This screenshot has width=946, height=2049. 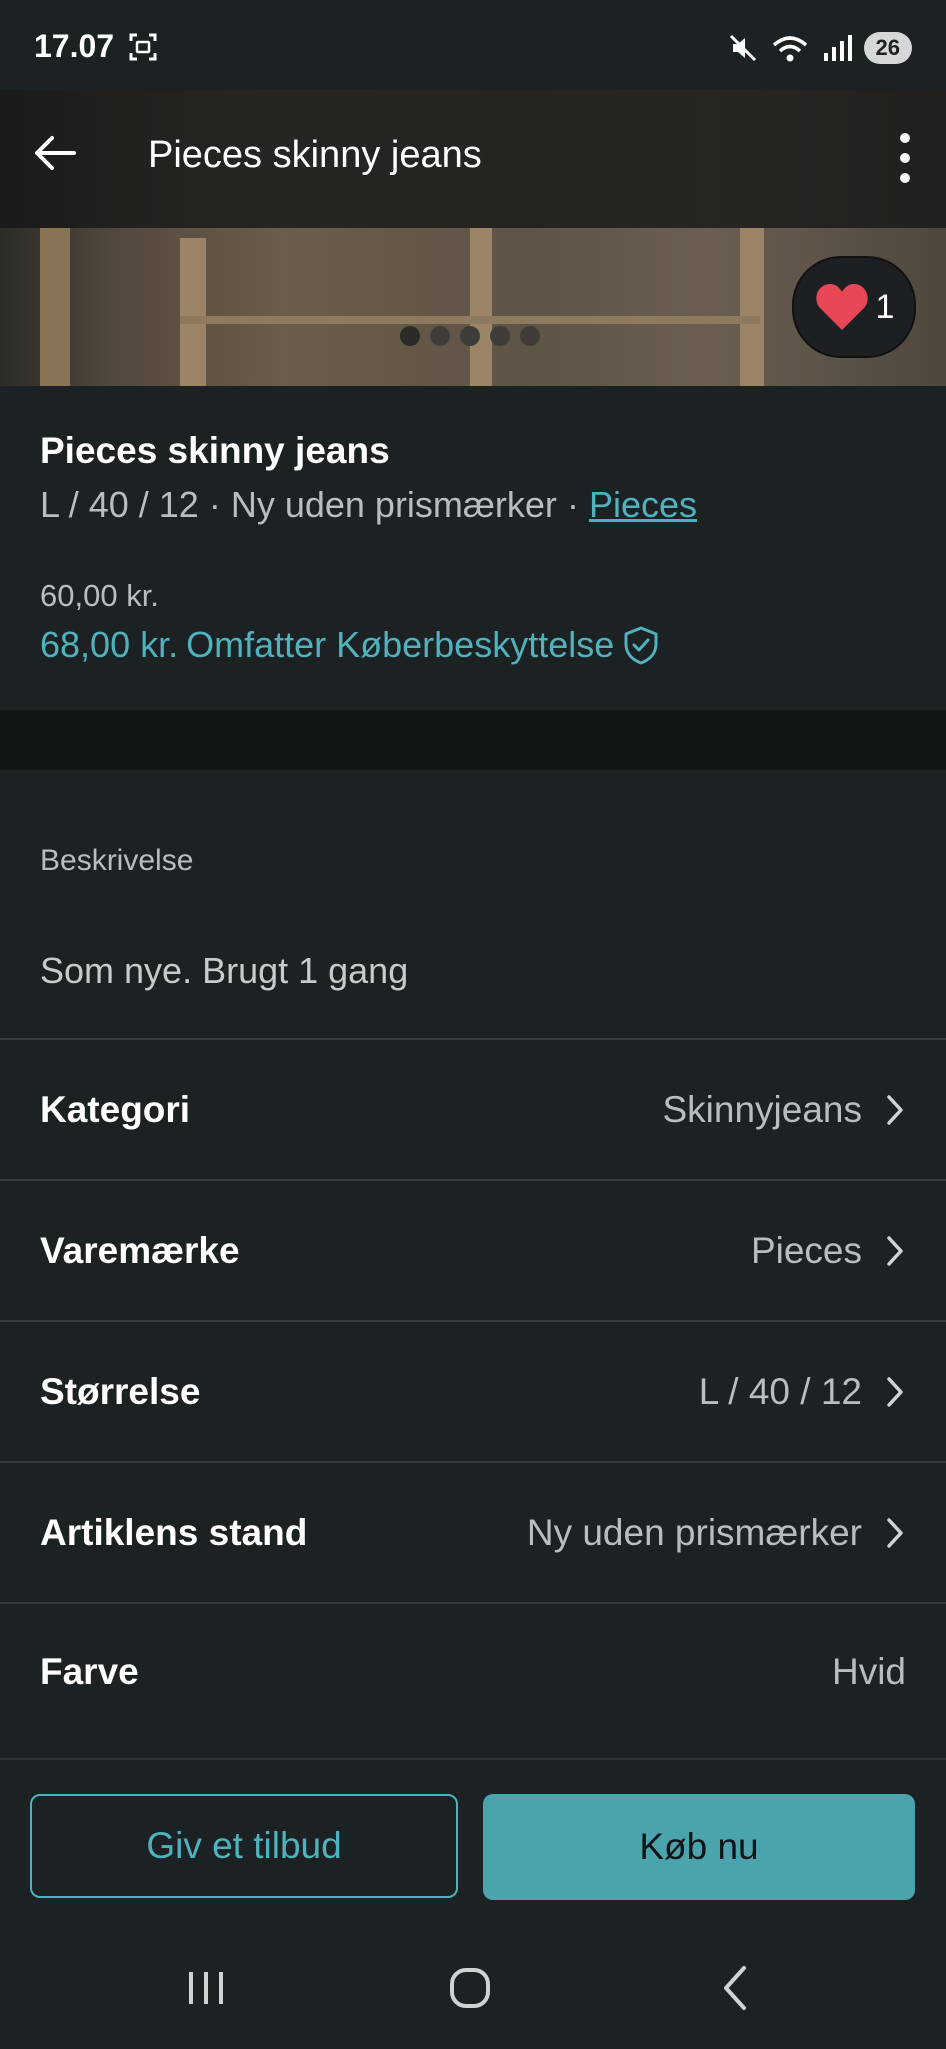 I want to click on app-header: Pieces skinny jeans, so click(x=473, y=158).